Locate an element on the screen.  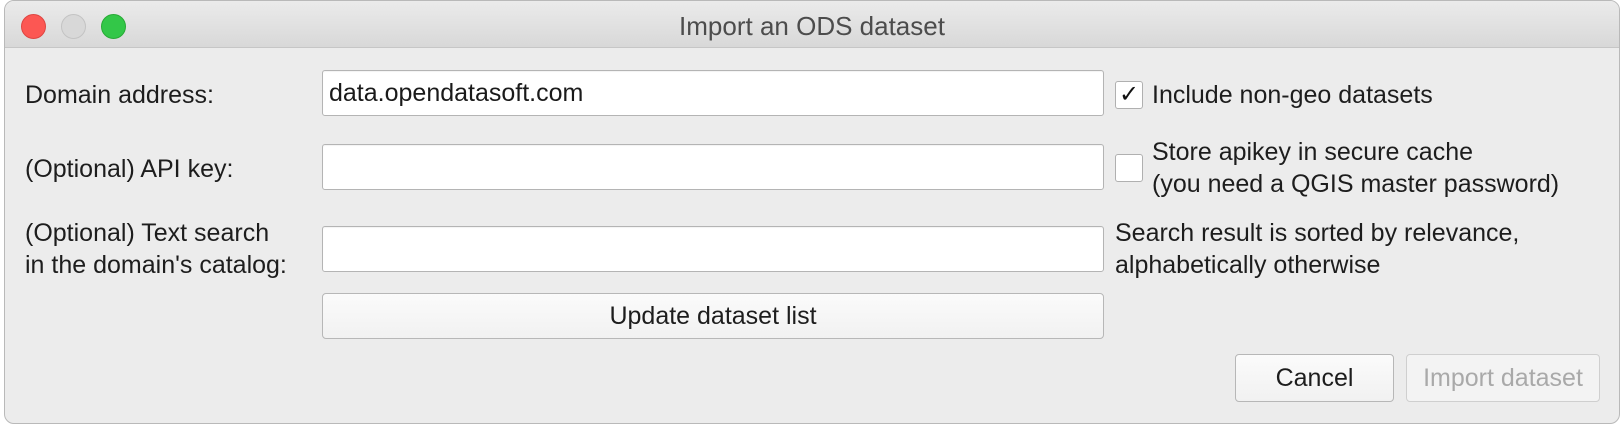
store-apikey-checkbox is located at coordinates (1129, 168).